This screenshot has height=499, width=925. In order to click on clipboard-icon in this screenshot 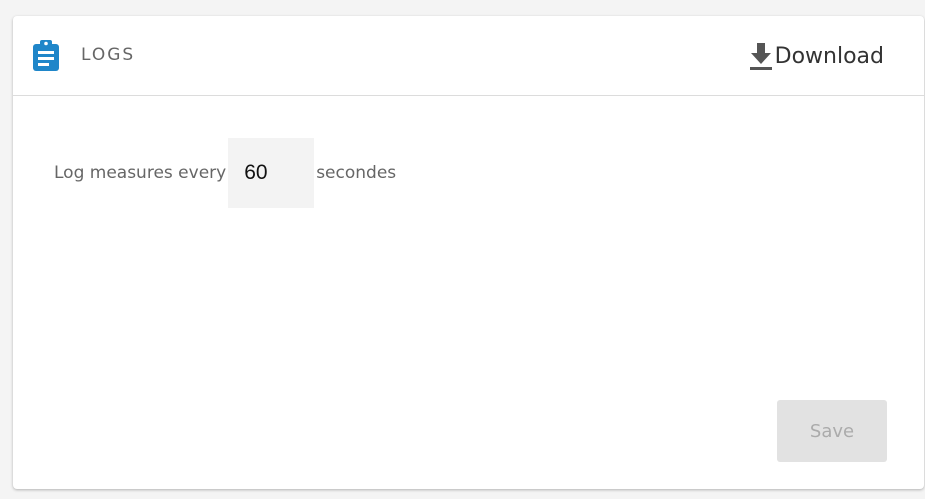, I will do `click(46, 55)`.